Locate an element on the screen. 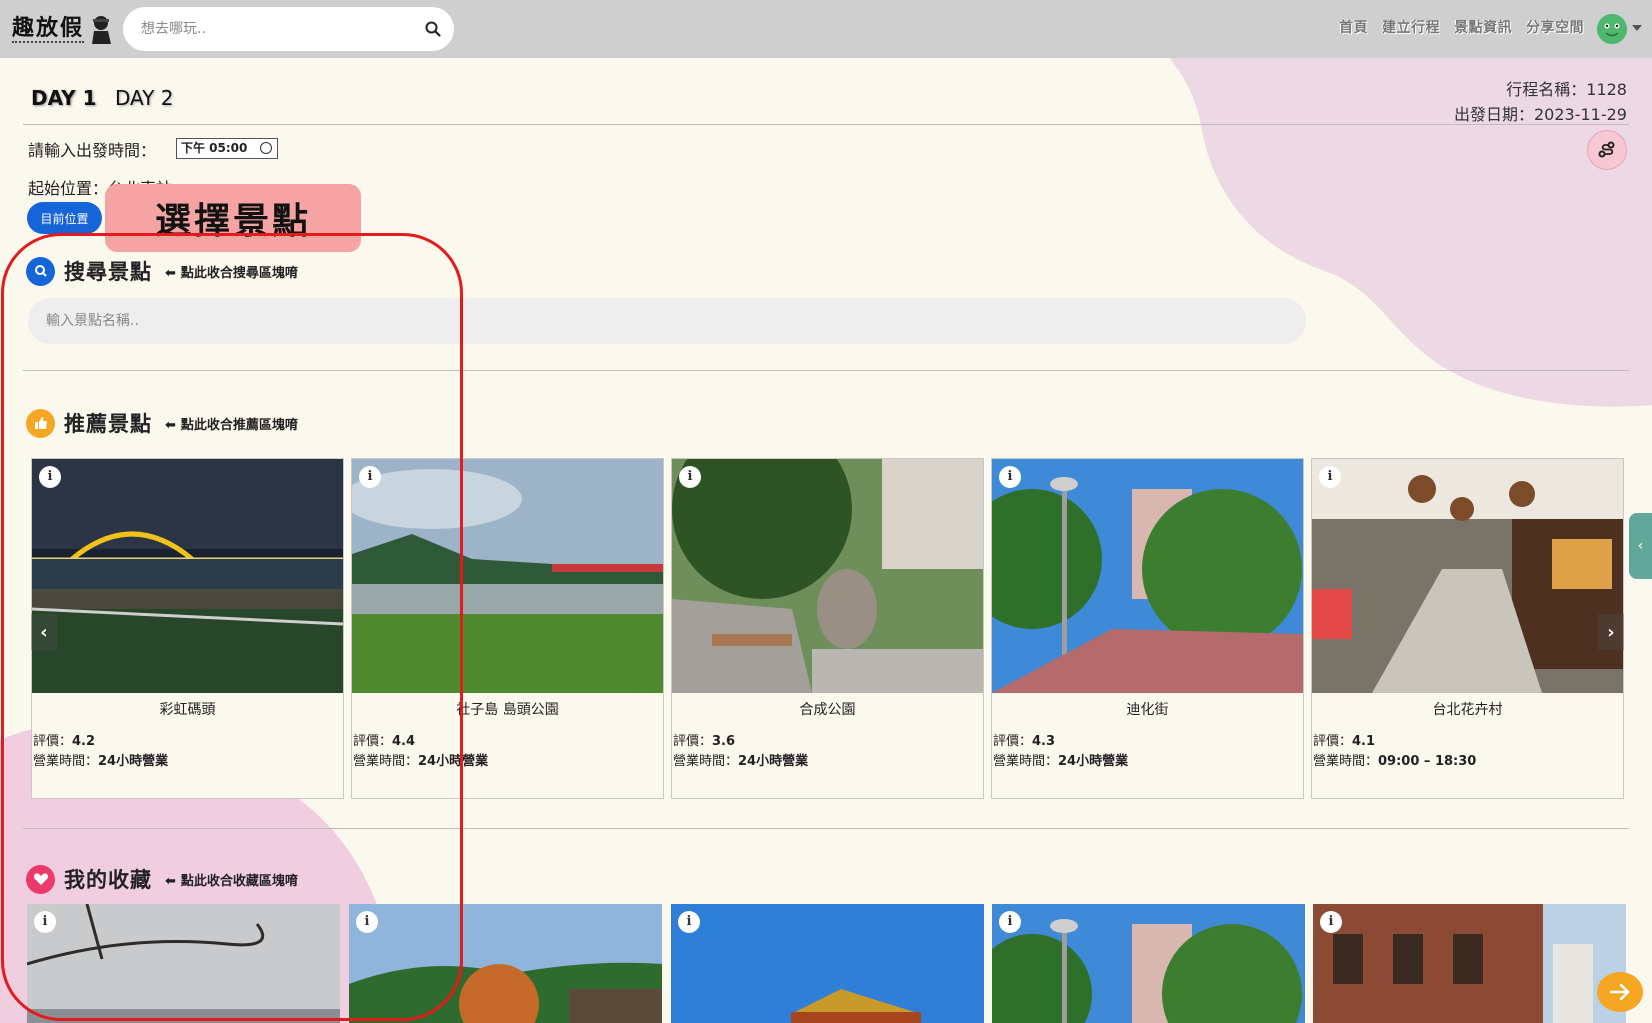  depart-time-input: 下午 05:00 is located at coordinates (227, 148).